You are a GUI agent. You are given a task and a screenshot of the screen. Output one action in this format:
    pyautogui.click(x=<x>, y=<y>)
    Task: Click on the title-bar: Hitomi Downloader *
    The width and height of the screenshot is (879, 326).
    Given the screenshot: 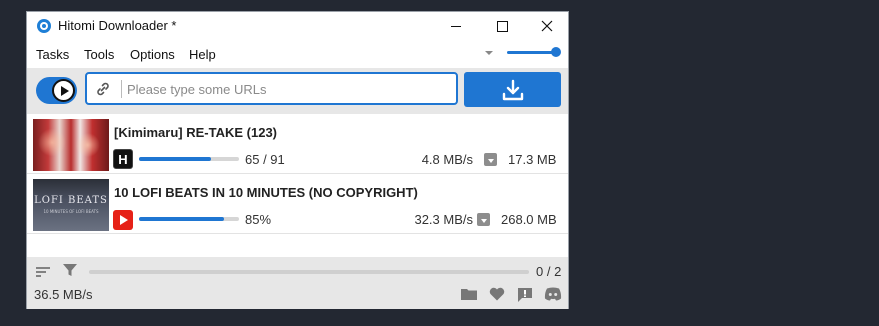 What is the action you would take?
    pyautogui.click(x=297, y=26)
    